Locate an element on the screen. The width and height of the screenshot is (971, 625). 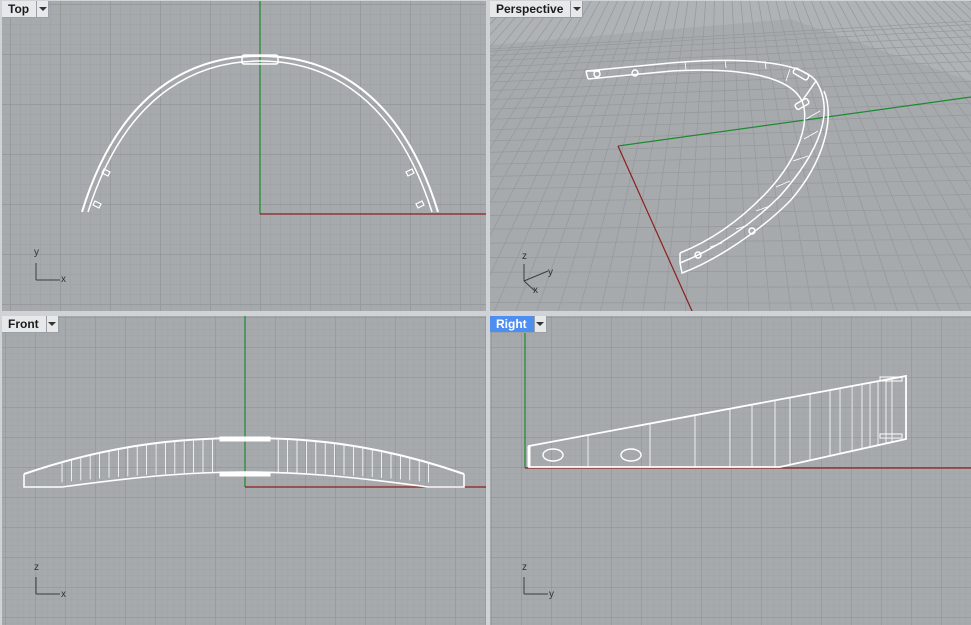
viewport-title: Top is located at coordinates (20, 9).